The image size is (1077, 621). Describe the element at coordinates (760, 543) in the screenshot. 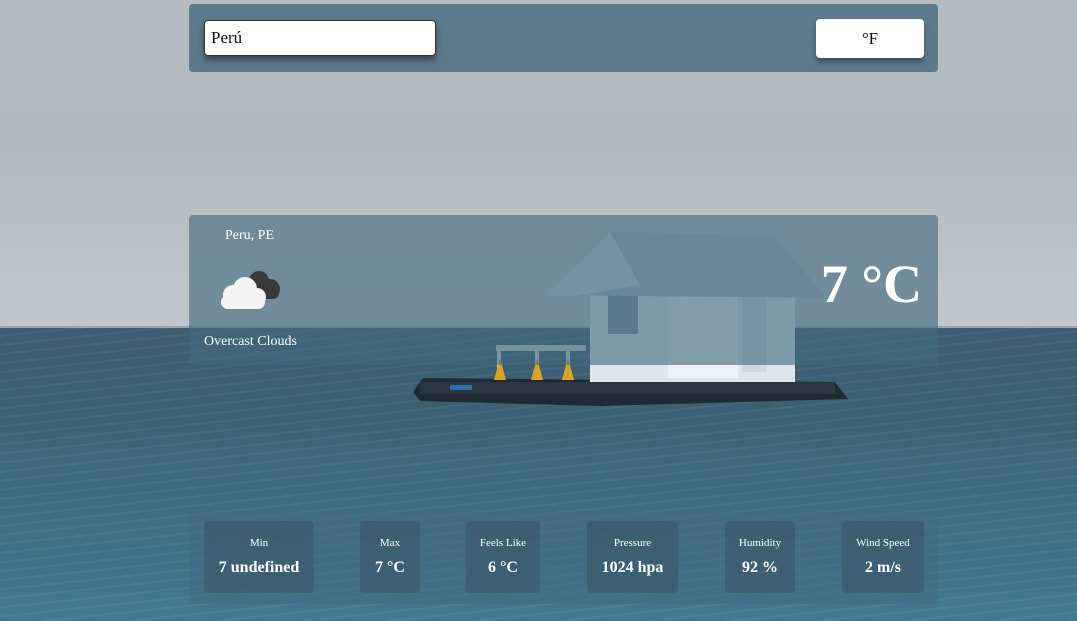

I see `stat-label: Humidity` at that location.